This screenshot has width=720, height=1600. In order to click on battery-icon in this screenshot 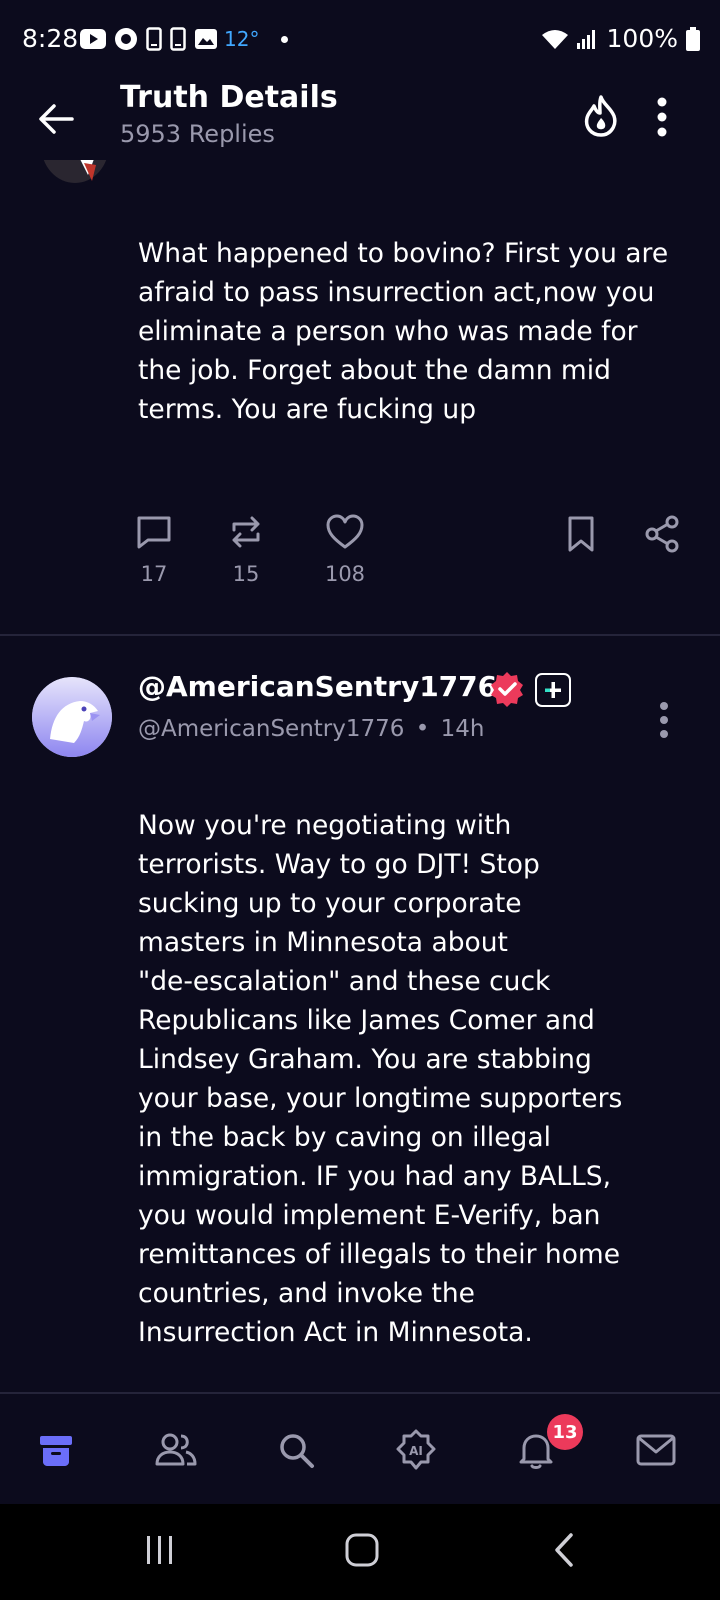, I will do `click(693, 38)`.